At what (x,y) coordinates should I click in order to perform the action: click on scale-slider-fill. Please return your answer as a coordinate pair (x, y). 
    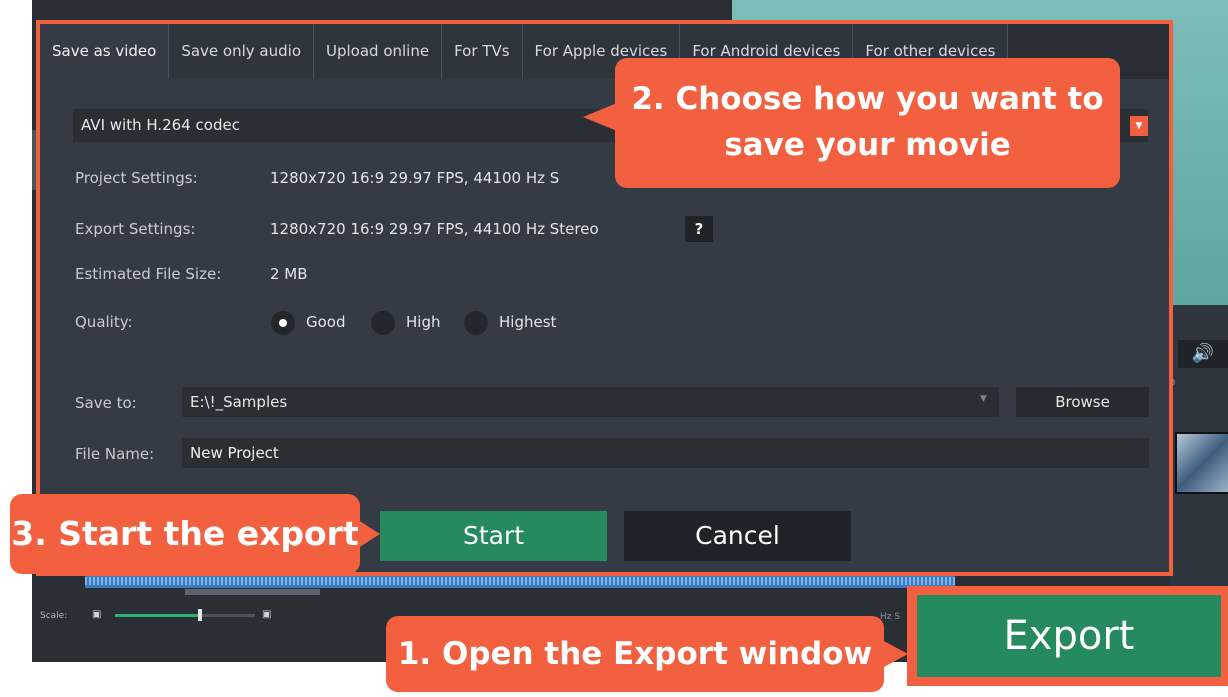
    Looking at the image, I should click on (158, 615).